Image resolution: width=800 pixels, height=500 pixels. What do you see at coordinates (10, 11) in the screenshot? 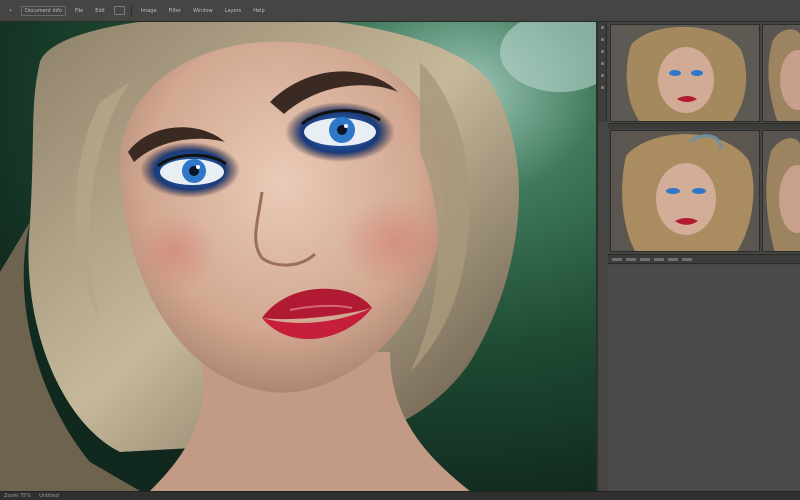
I see `menu-item-0: •` at bounding box center [10, 11].